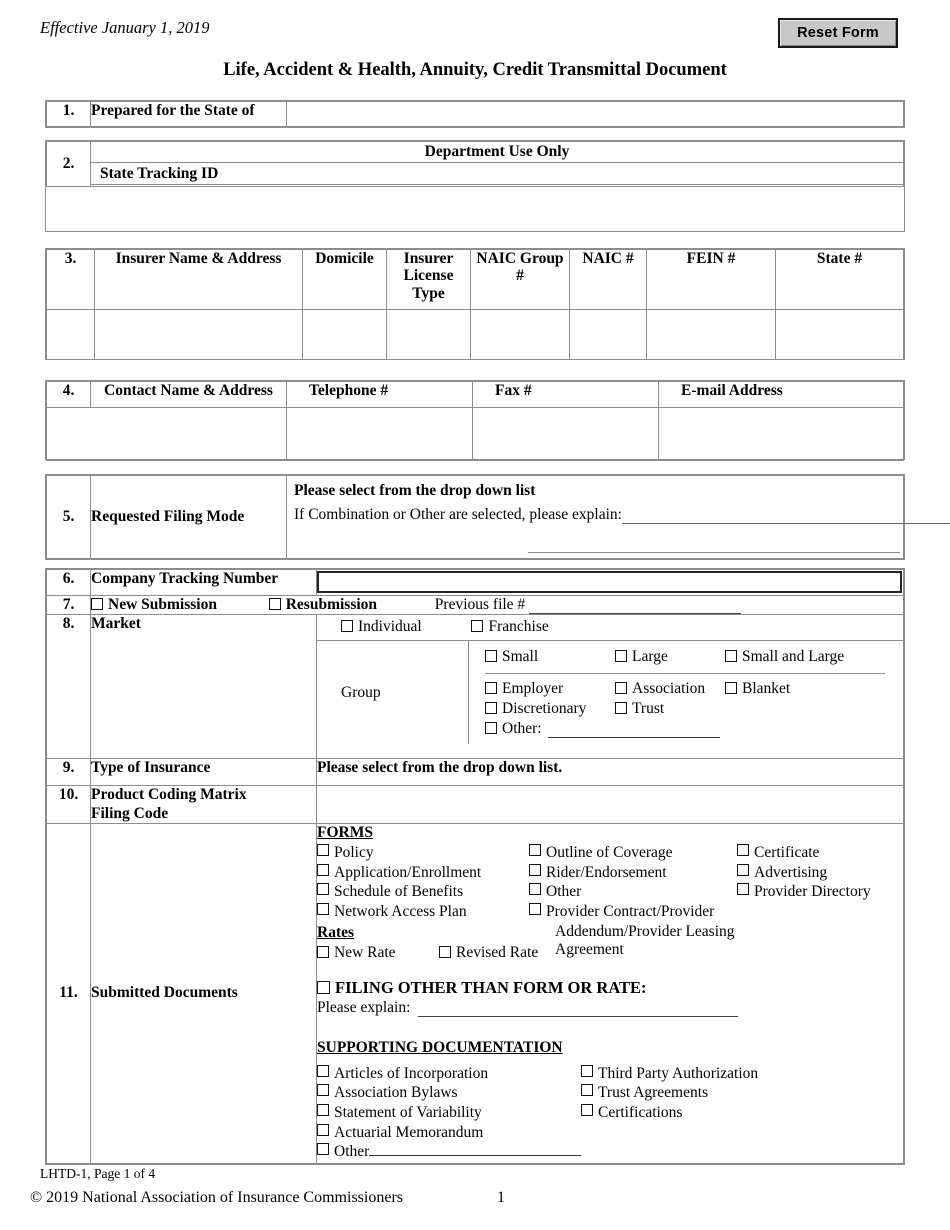 The image size is (950, 1230). I want to click on input-telephone, so click(379, 434).